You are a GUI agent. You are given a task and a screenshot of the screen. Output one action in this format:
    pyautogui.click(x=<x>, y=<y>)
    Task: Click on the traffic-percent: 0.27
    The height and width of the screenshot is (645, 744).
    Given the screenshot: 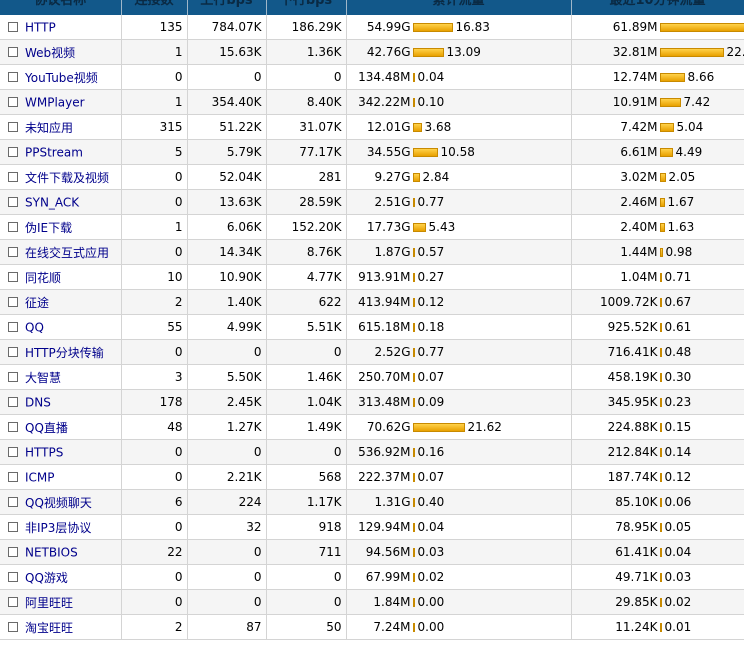 What is the action you would take?
    pyautogui.click(x=431, y=277)
    